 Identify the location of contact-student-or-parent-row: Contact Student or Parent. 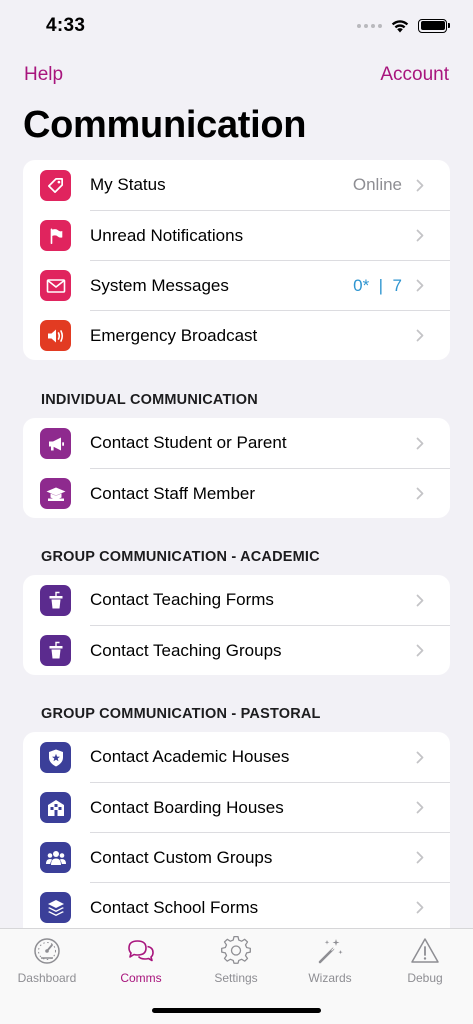
(236, 443).